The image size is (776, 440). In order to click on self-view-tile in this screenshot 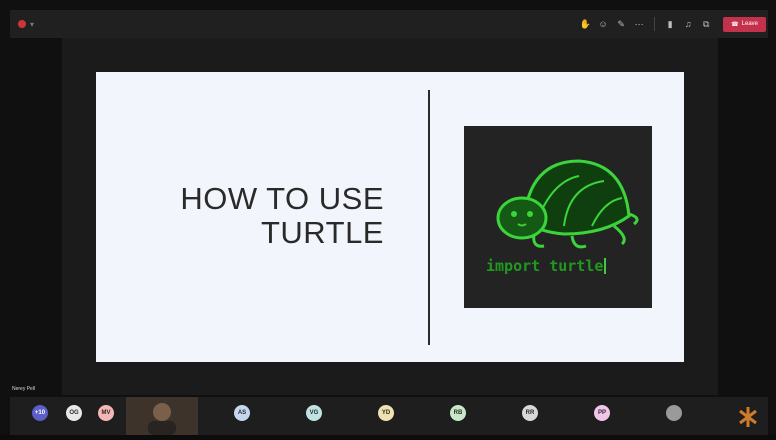, I will do `click(748, 416)`.